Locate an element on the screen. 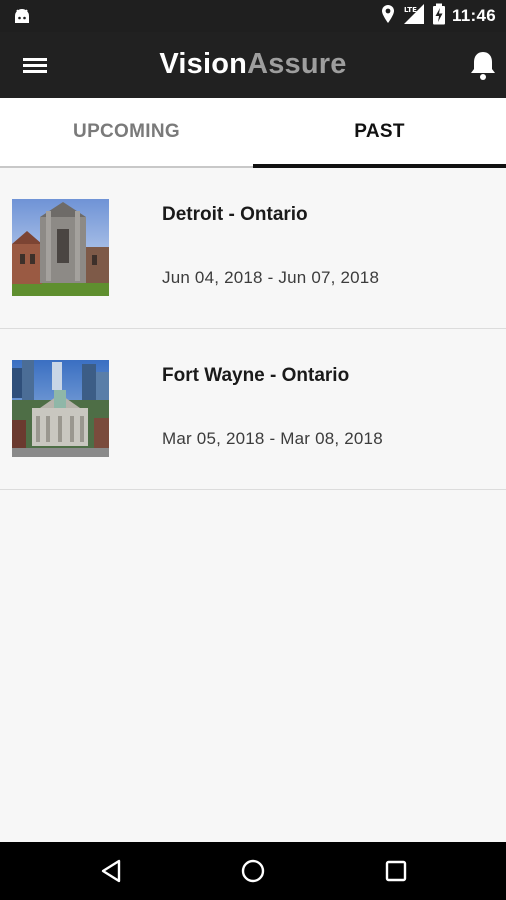  battery-charging-icon is located at coordinates (439, 16).